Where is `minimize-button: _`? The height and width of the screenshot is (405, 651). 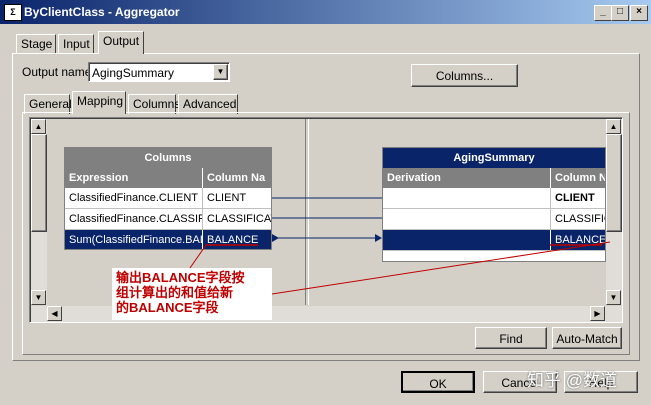
minimize-button: _ is located at coordinates (603, 13).